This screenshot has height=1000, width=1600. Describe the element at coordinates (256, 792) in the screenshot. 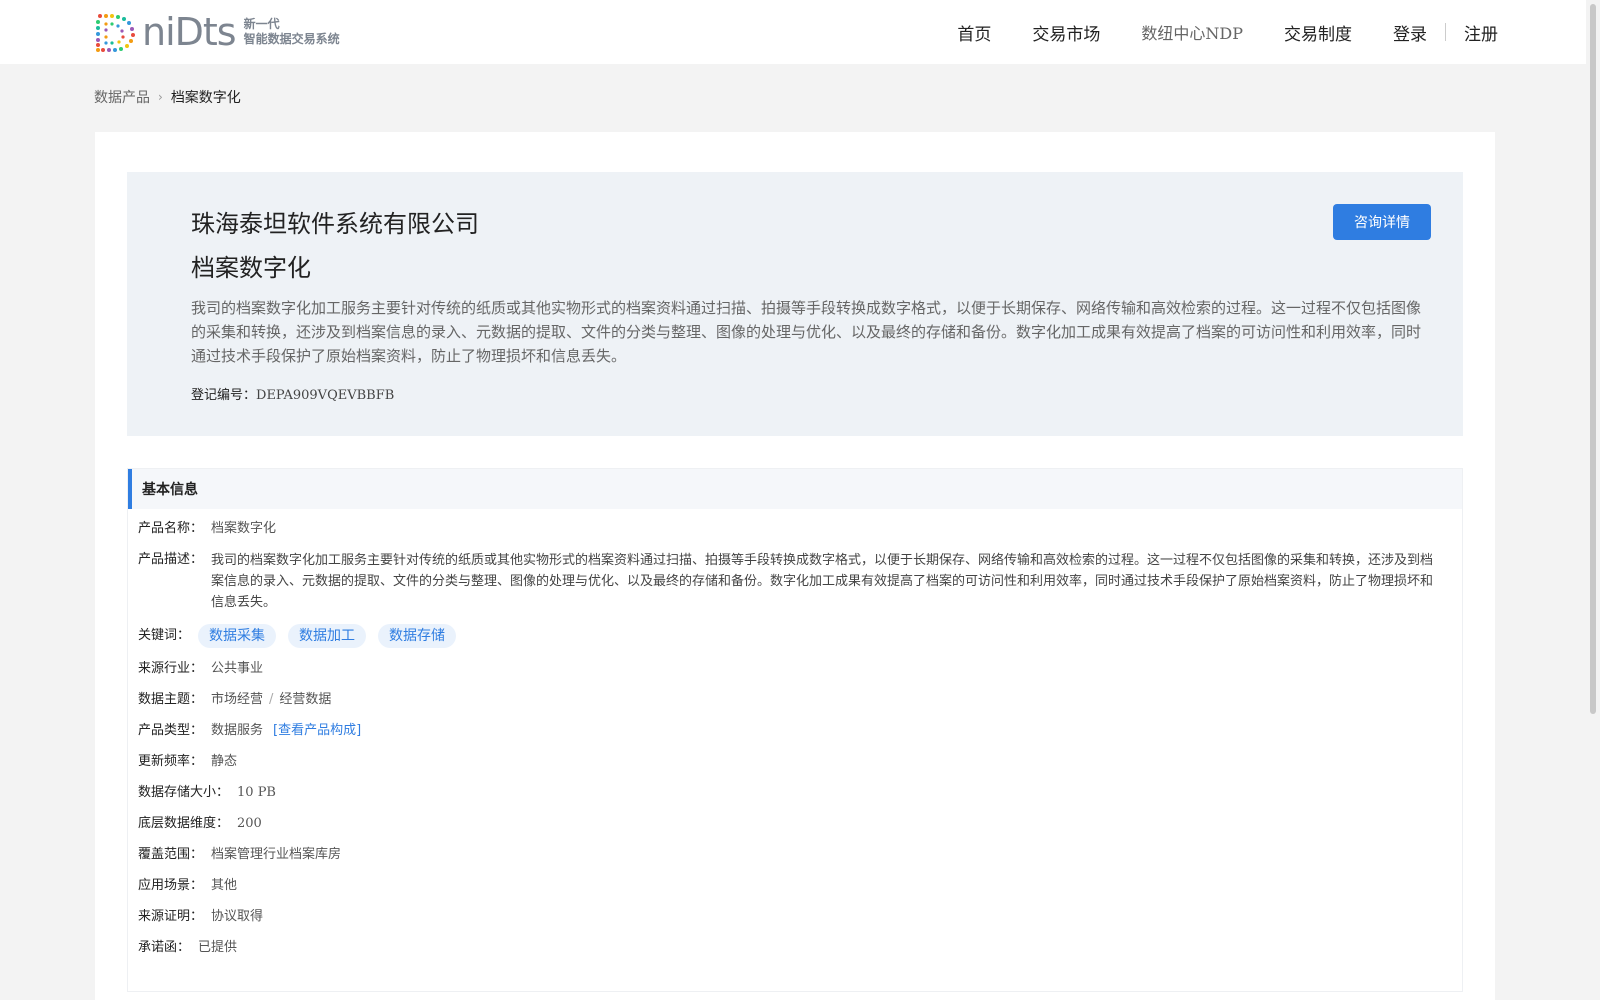

I see `storage-size-value: 10 PB` at that location.